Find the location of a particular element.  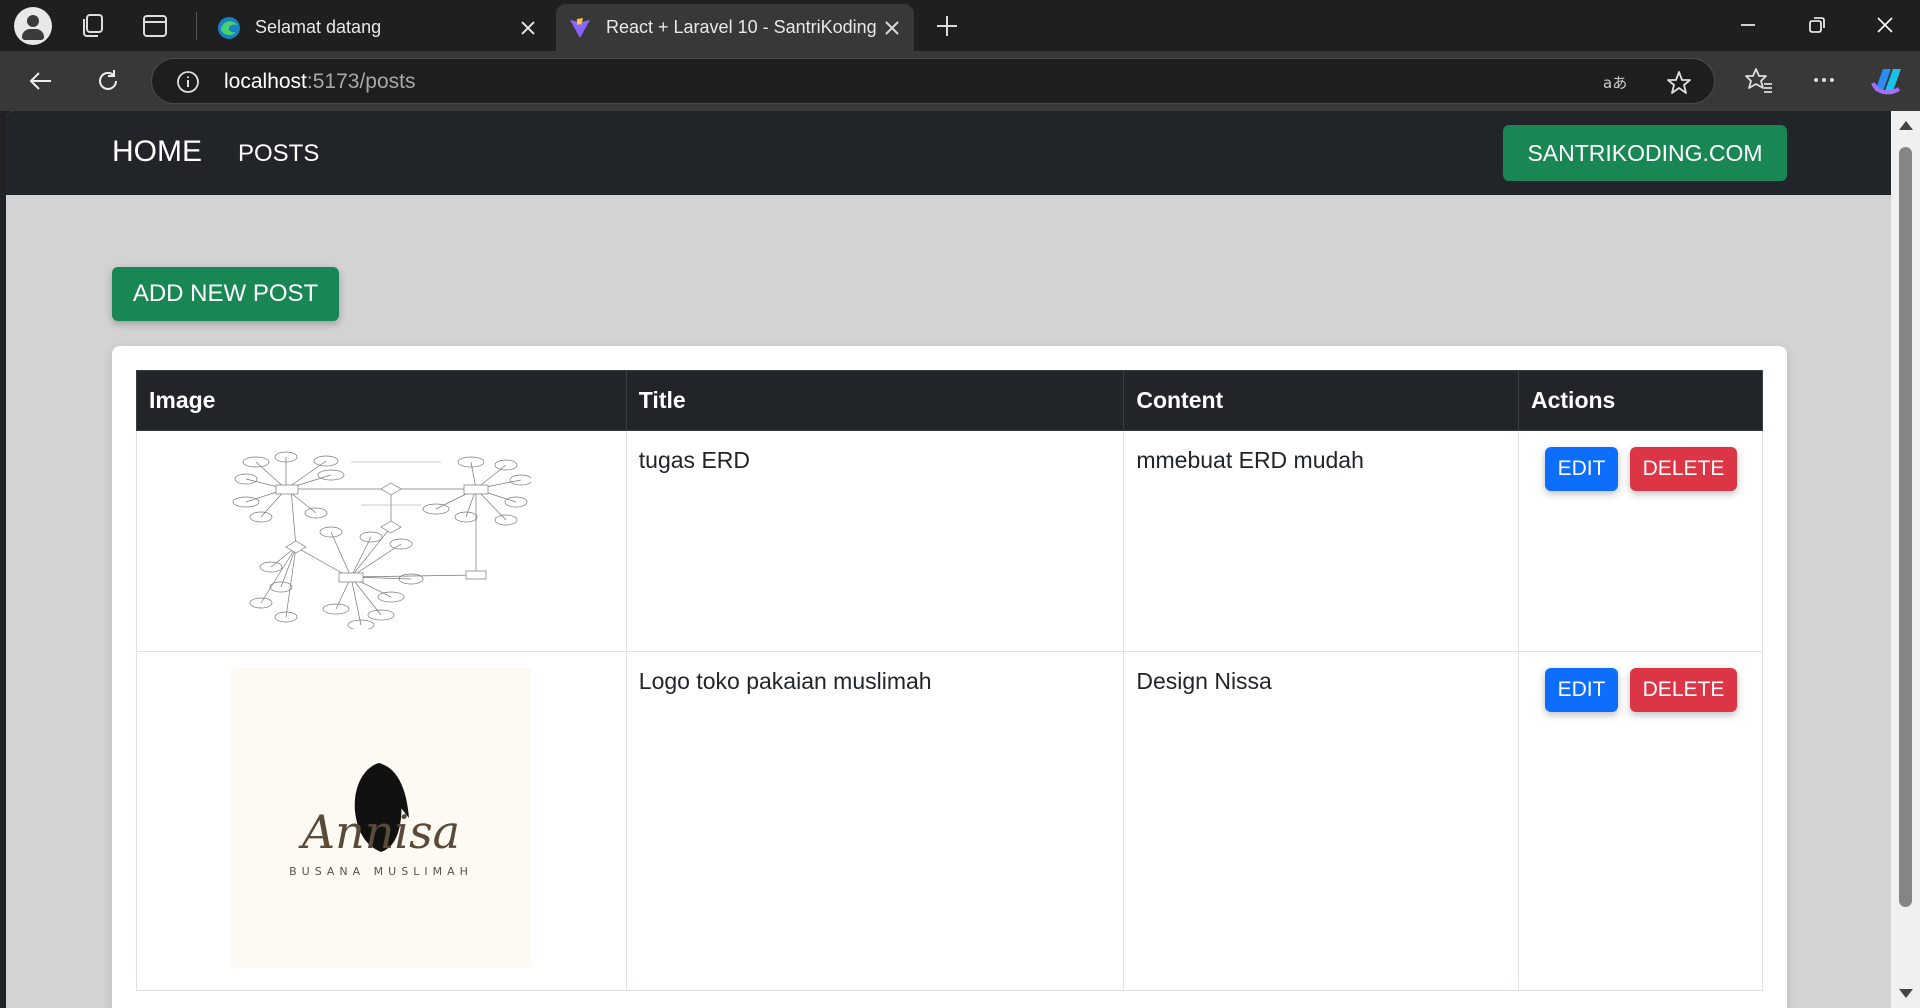

edge-icon is located at coordinates (229, 27).